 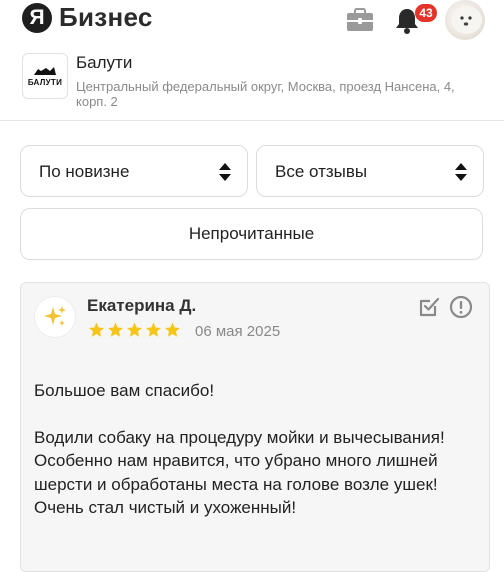 What do you see at coordinates (84, 171) in the screenshot?
I see `sort-select-value: По новизне` at bounding box center [84, 171].